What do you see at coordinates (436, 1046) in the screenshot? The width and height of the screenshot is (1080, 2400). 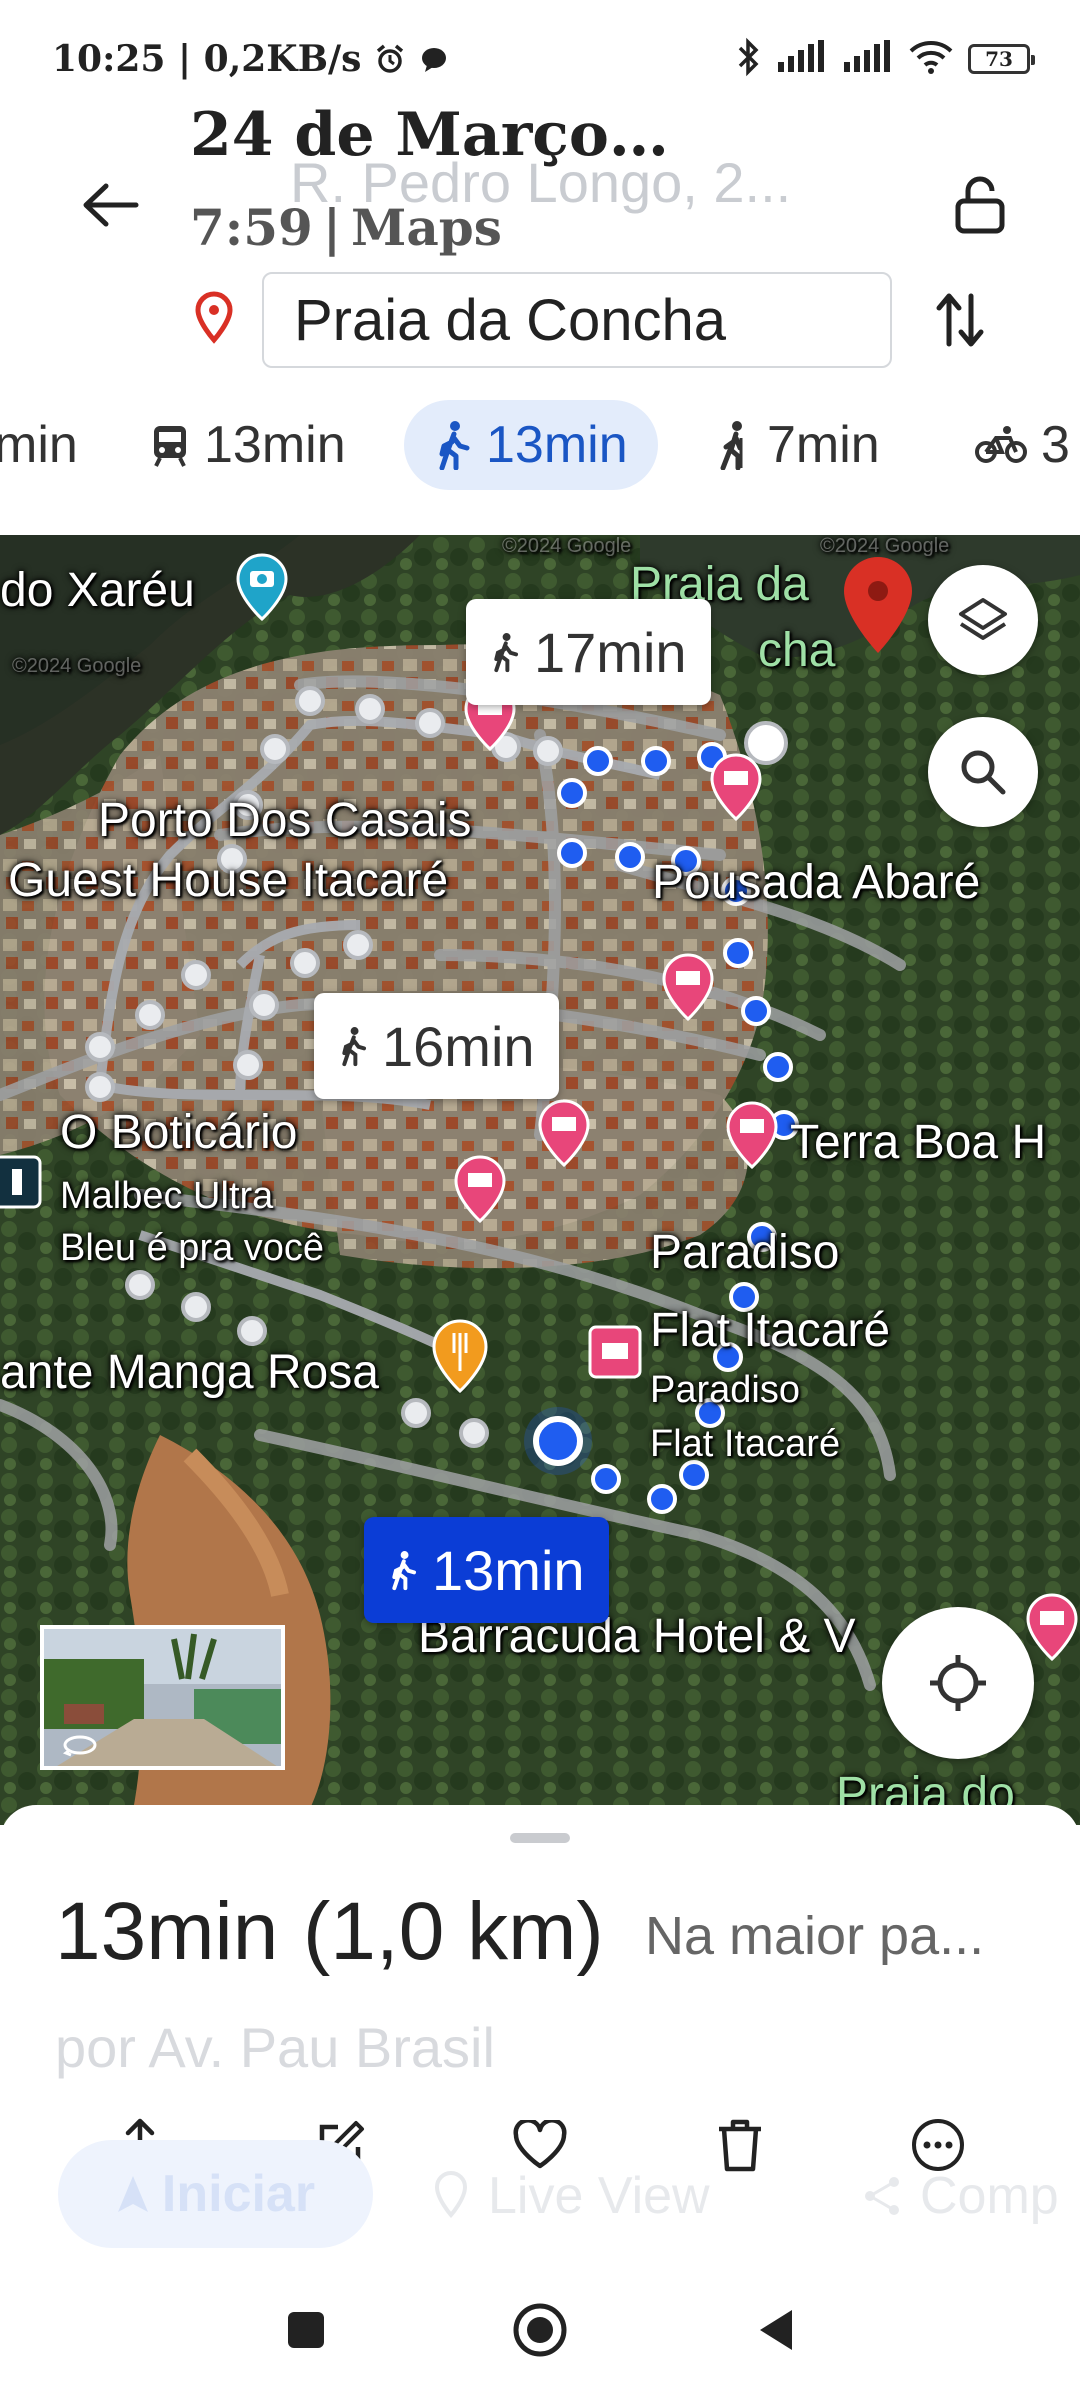 I see `route-callout-16min: 16min` at bounding box center [436, 1046].